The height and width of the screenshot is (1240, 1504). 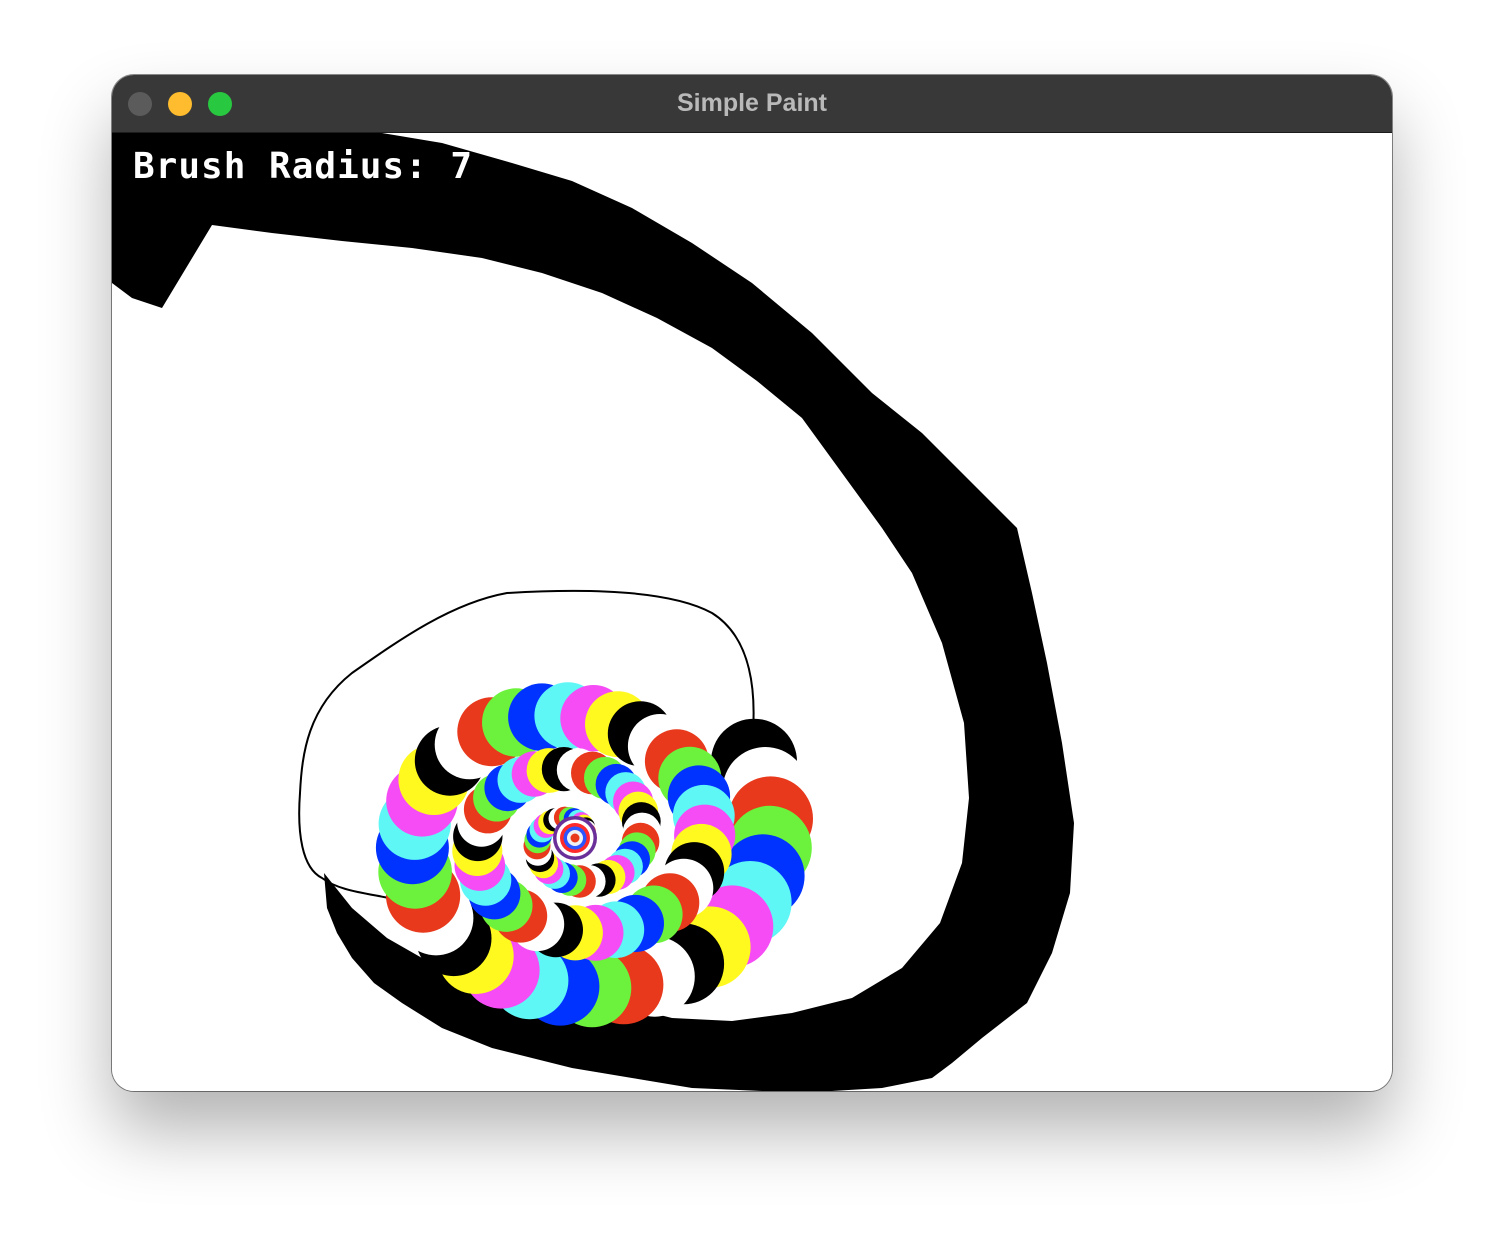 I want to click on center-dab, so click(x=575, y=838).